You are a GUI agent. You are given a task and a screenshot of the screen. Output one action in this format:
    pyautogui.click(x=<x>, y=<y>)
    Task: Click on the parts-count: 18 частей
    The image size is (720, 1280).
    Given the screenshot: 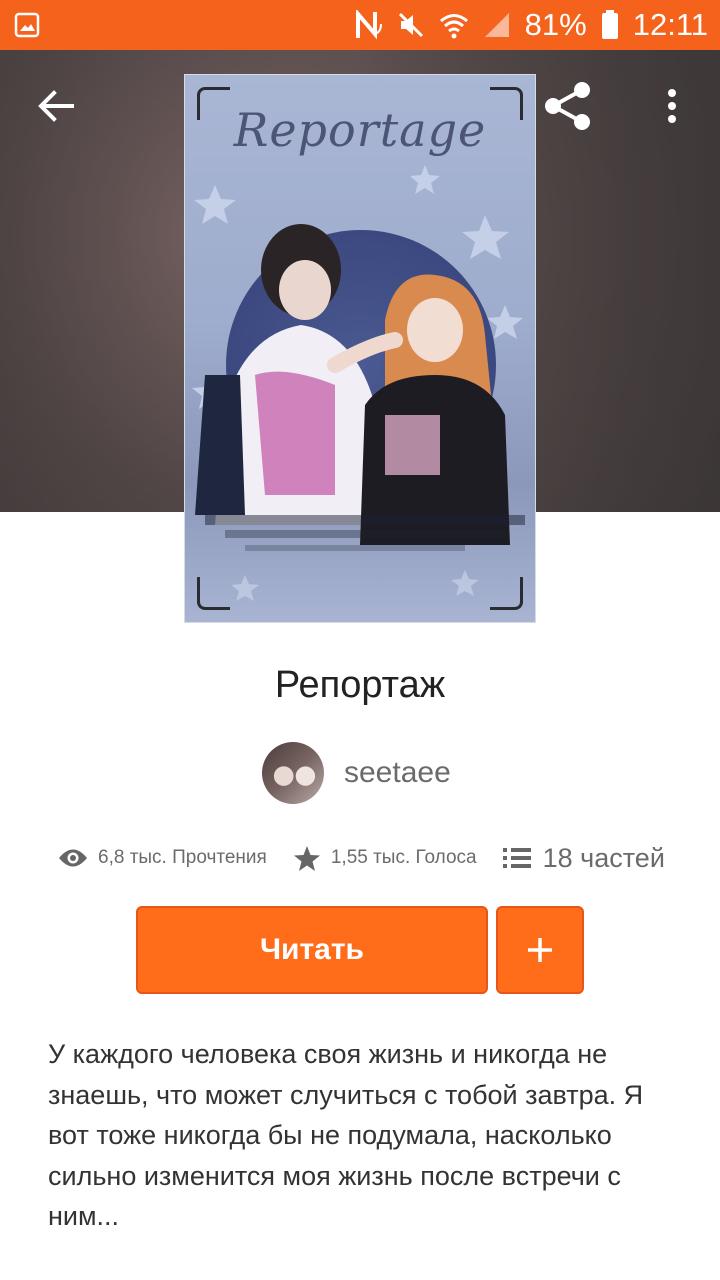 What is the action you would take?
    pyautogui.click(x=603, y=857)
    